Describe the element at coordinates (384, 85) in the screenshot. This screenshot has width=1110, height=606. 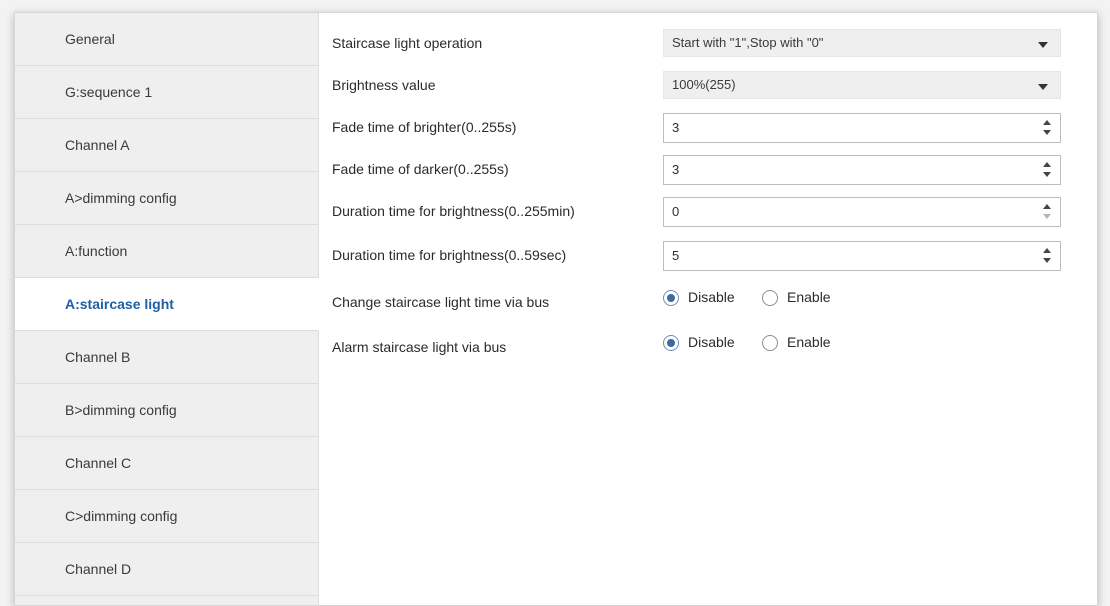
I see `brightness-value-label: Brightness value` at that location.